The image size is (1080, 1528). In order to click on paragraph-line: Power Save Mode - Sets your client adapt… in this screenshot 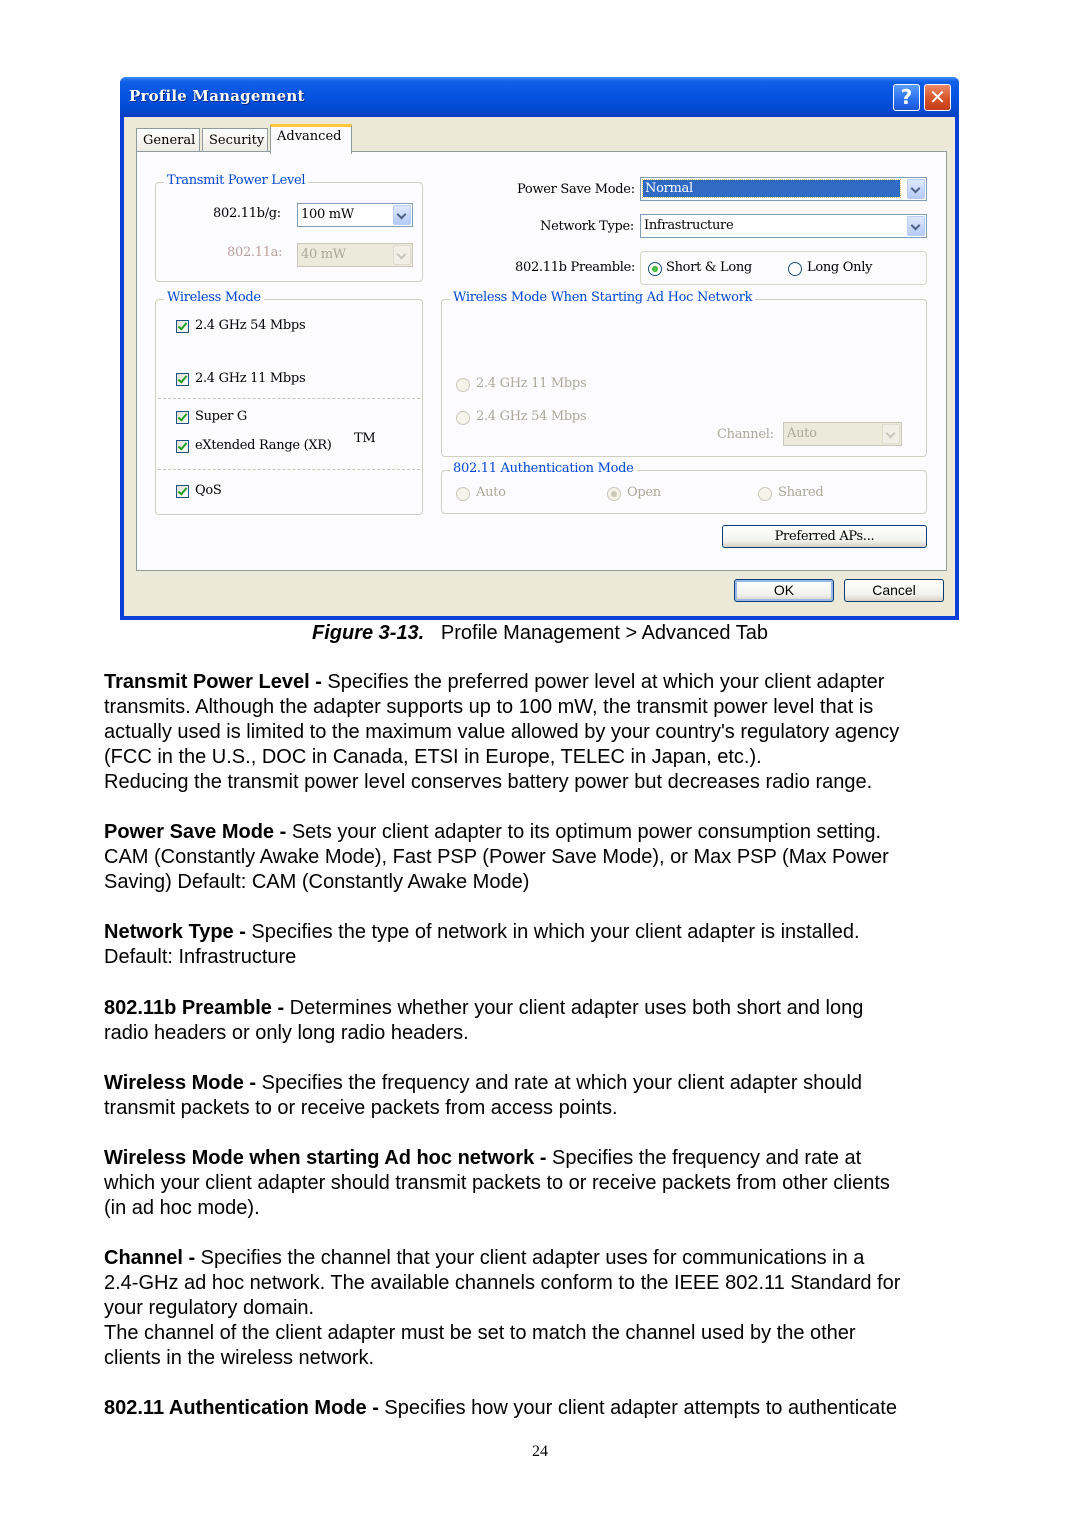, I will do `click(544, 832)`.